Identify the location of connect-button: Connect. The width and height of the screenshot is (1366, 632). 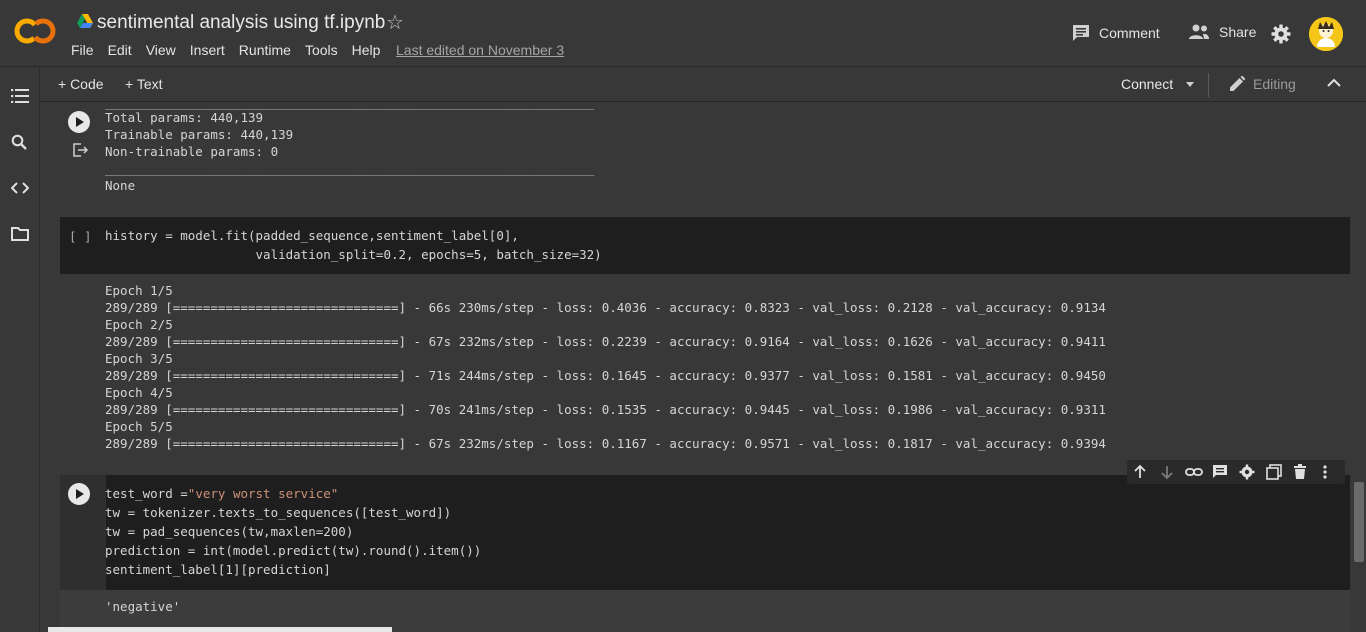
(1147, 84).